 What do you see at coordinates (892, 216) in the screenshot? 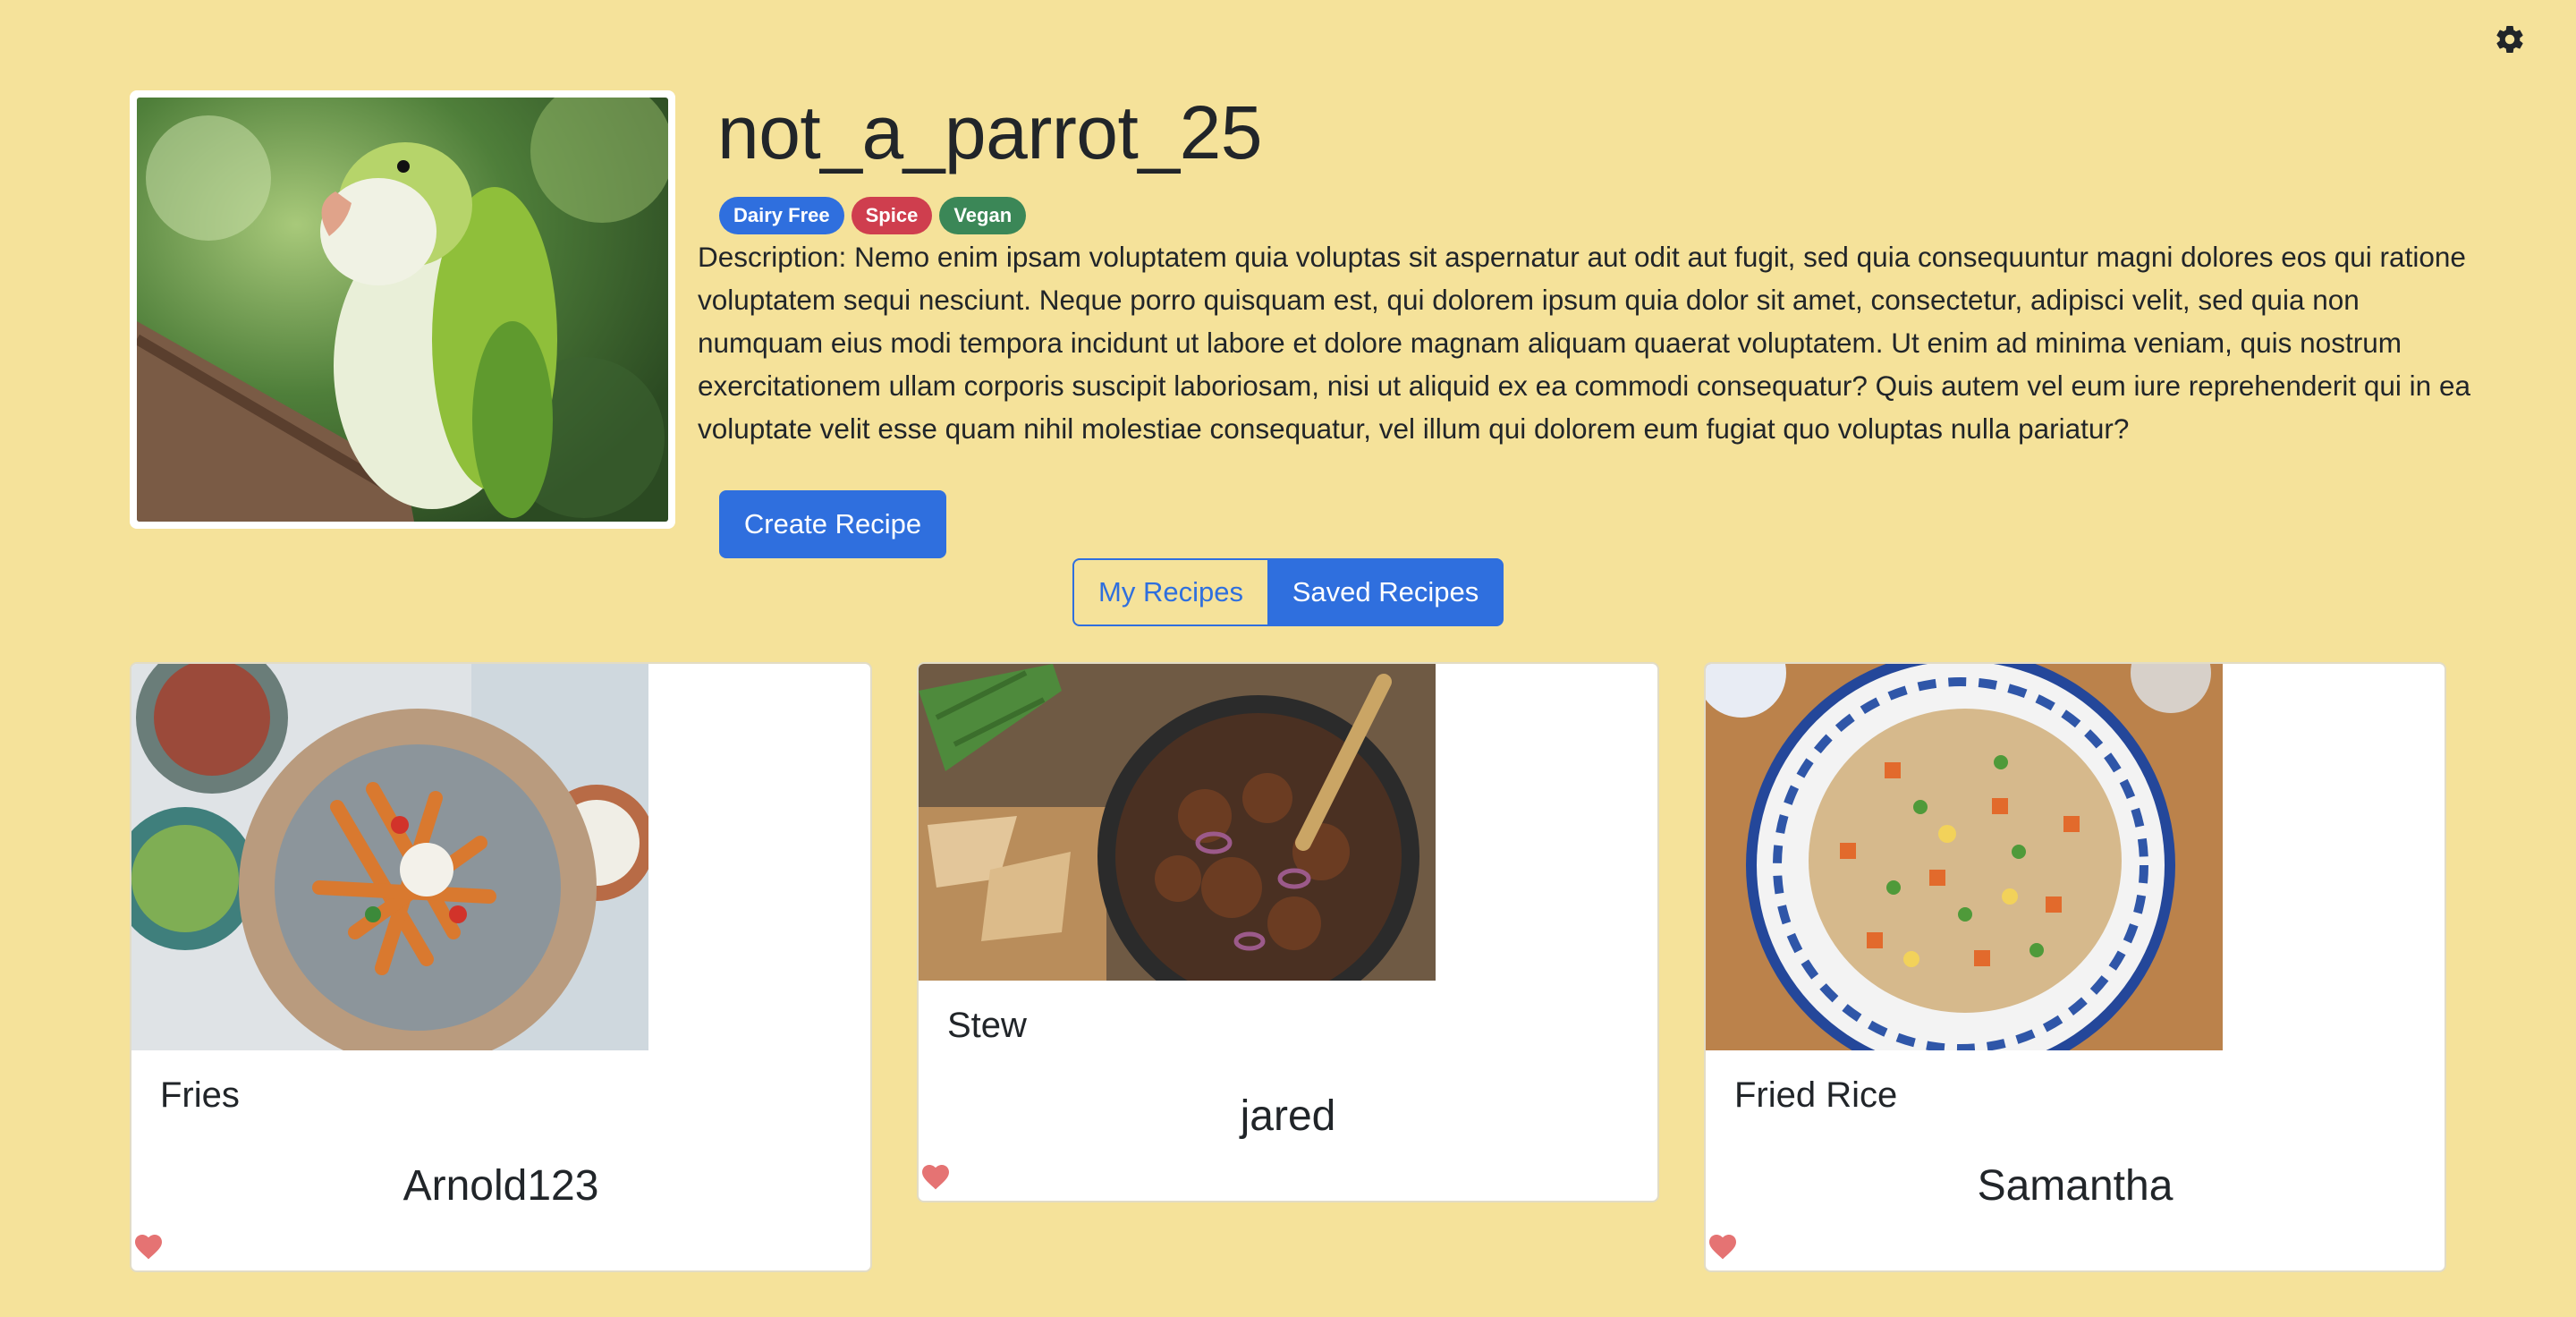
I see `badge-spice: Spice` at bounding box center [892, 216].